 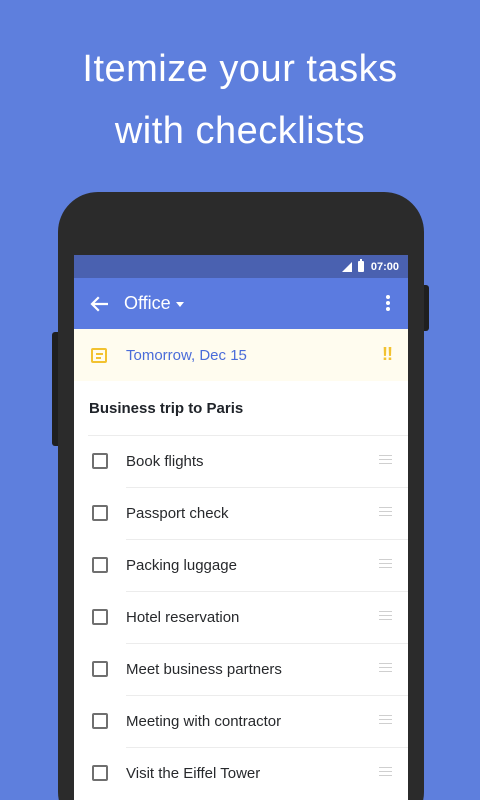 What do you see at coordinates (384, 266) in the screenshot?
I see `status-time: 07:00` at bounding box center [384, 266].